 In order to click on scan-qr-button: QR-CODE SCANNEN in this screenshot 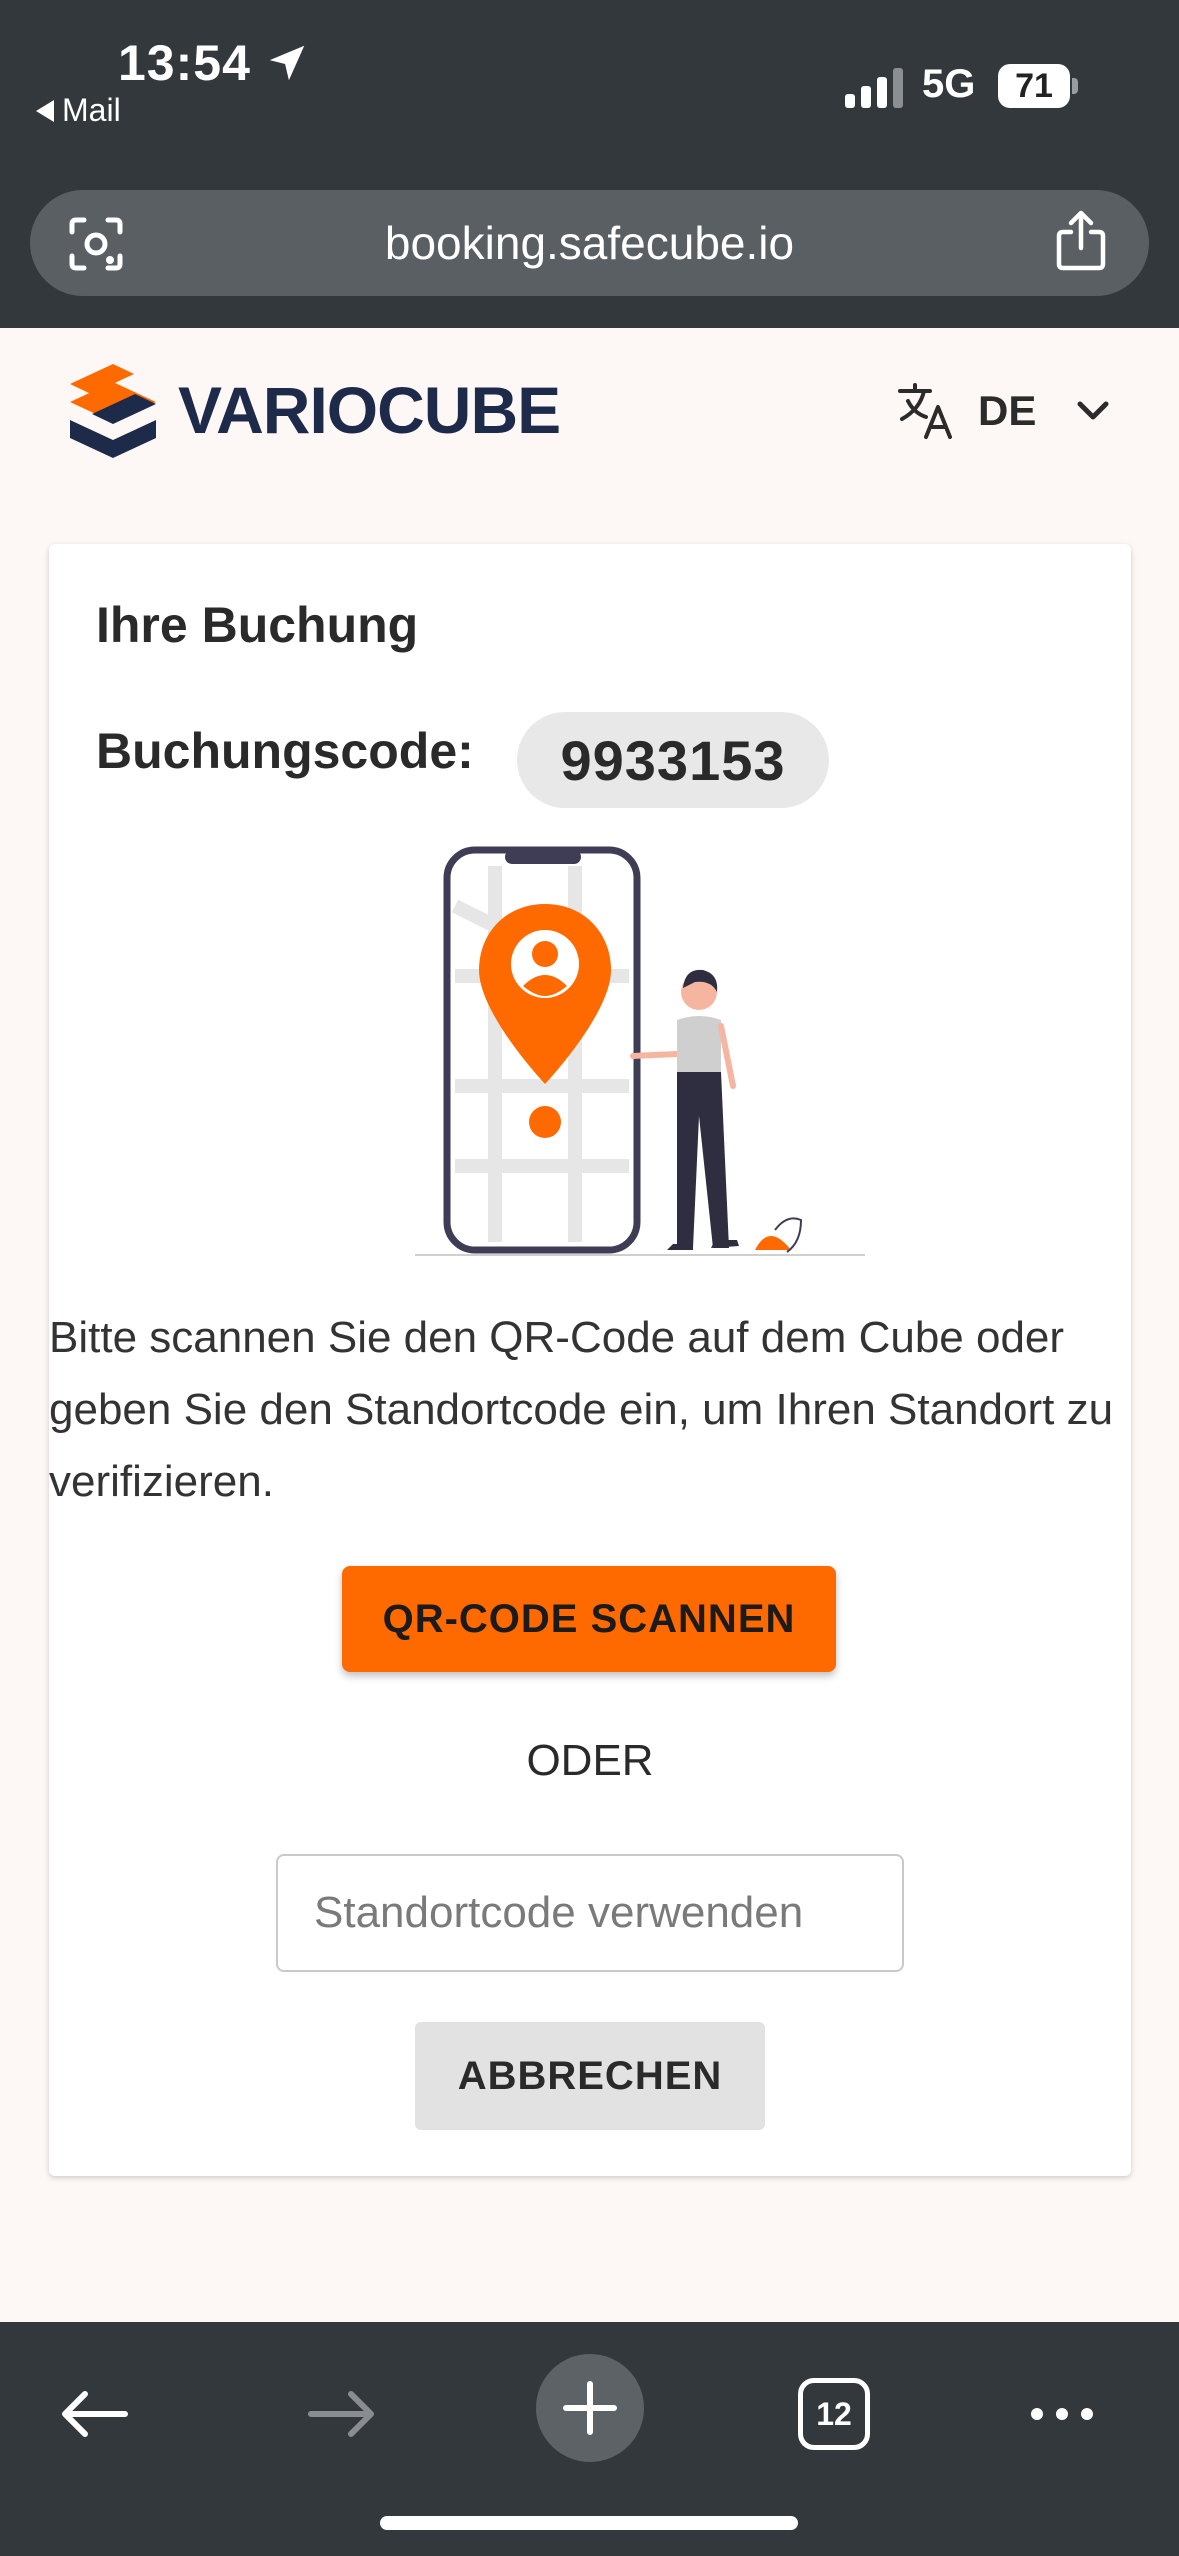, I will do `click(589, 1619)`.